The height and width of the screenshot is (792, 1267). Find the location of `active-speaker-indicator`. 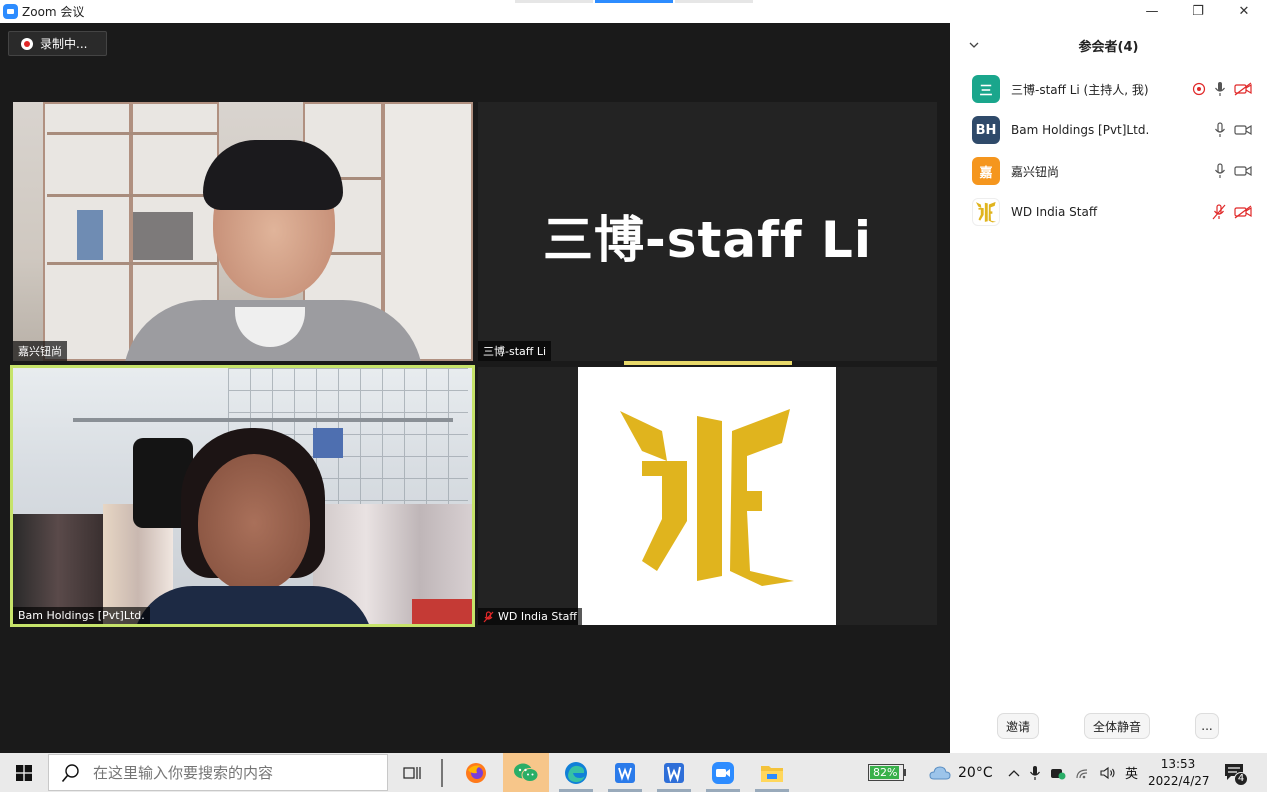

active-speaker-indicator is located at coordinates (708, 363).